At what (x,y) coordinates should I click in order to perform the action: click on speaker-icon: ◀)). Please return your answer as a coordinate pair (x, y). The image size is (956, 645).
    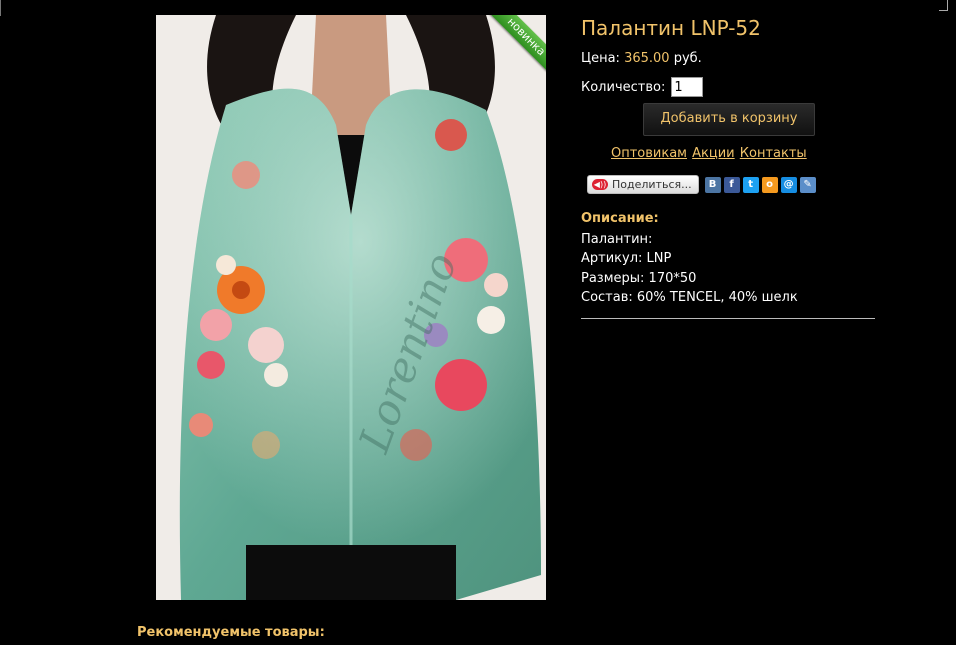
    Looking at the image, I should click on (600, 184).